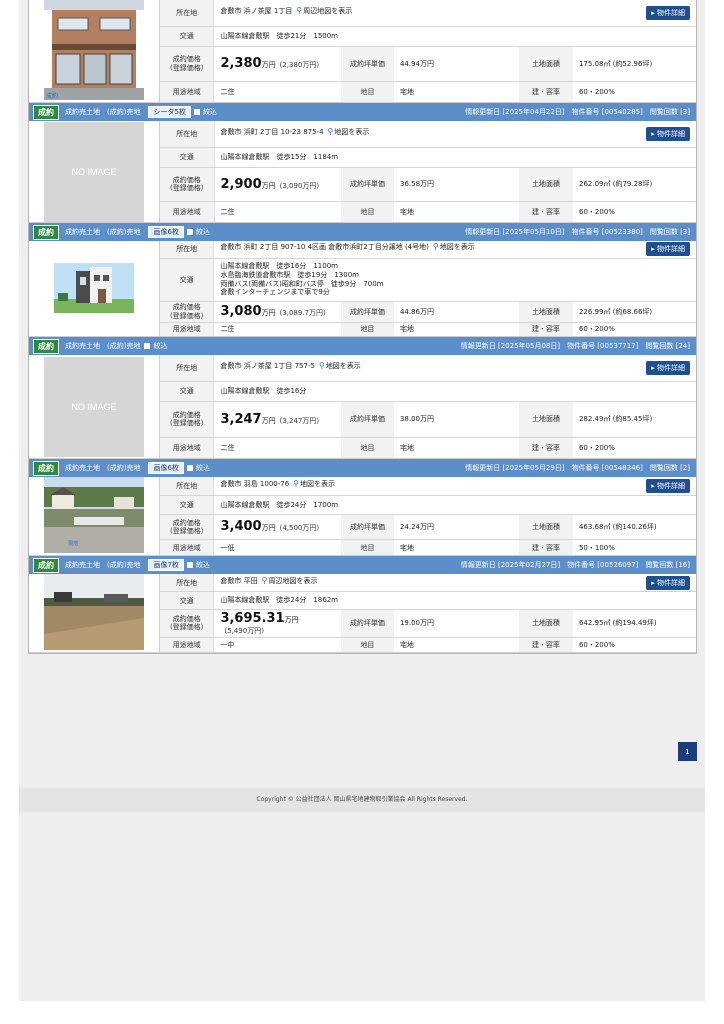 This screenshot has width=724, height=1024. What do you see at coordinates (687, 751) in the screenshot?
I see `pagination-page-1: 1` at bounding box center [687, 751].